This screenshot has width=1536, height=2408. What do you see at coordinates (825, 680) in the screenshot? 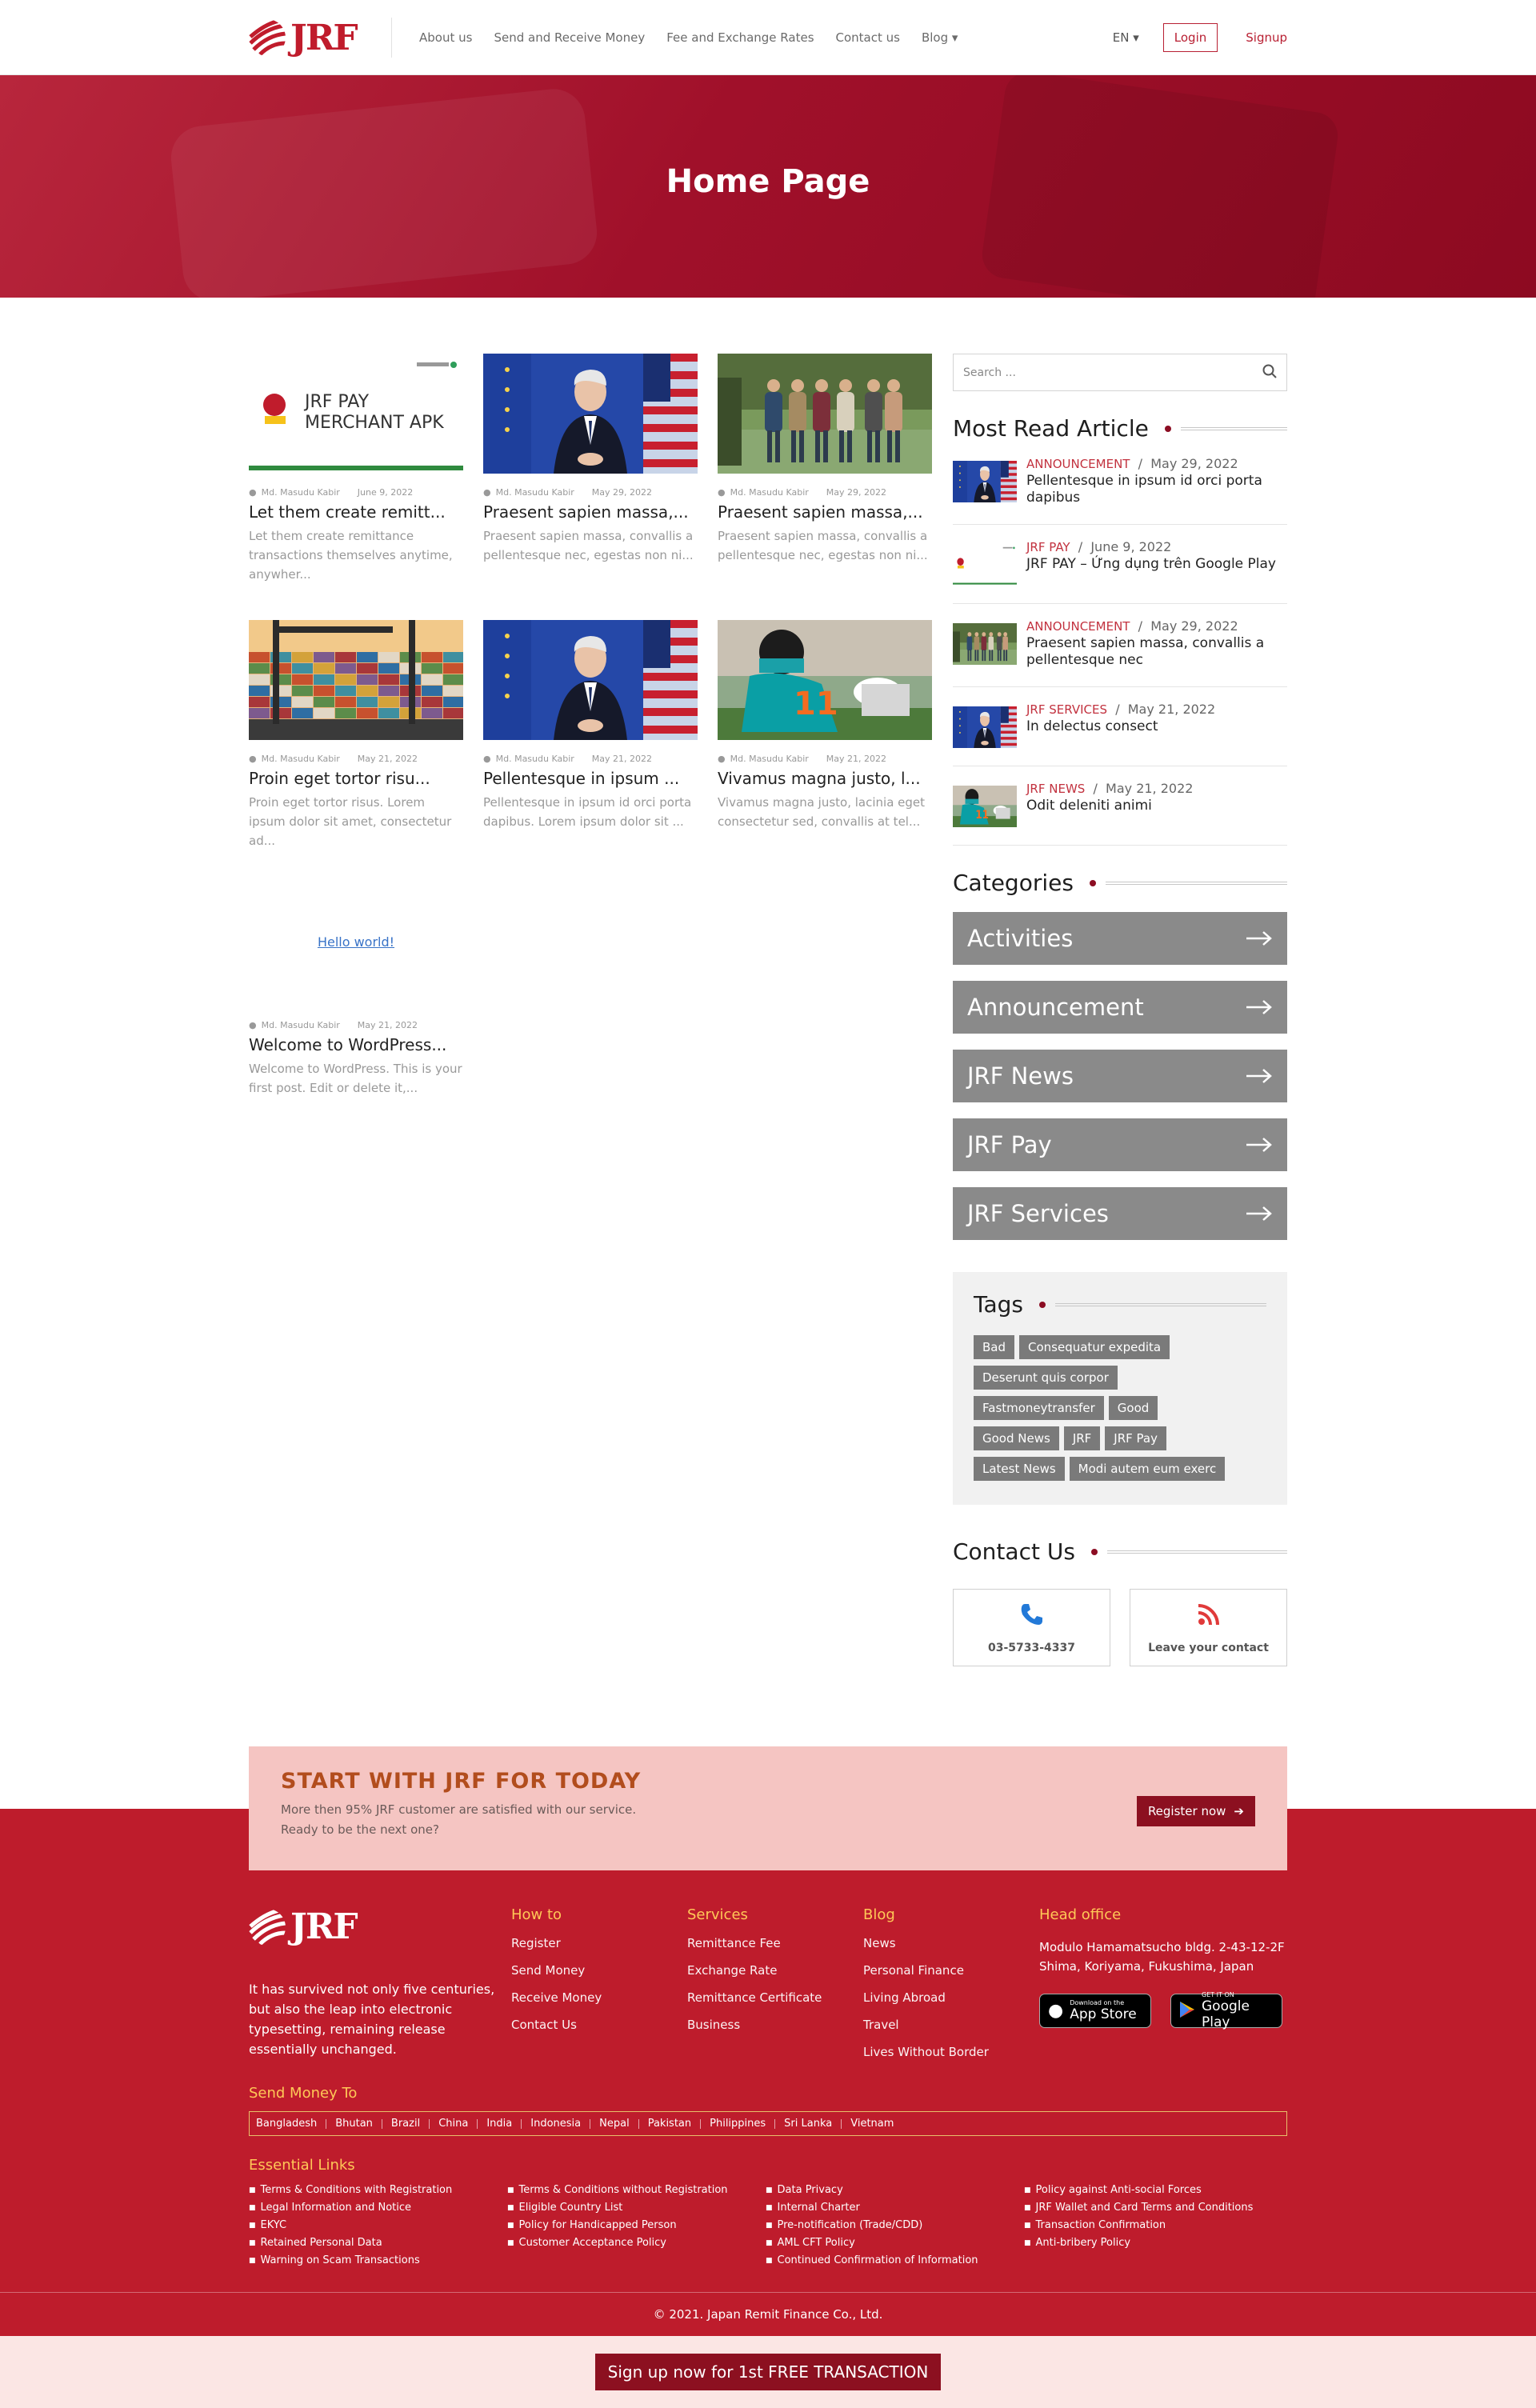
I see `post-thumbnail: 11` at bounding box center [825, 680].